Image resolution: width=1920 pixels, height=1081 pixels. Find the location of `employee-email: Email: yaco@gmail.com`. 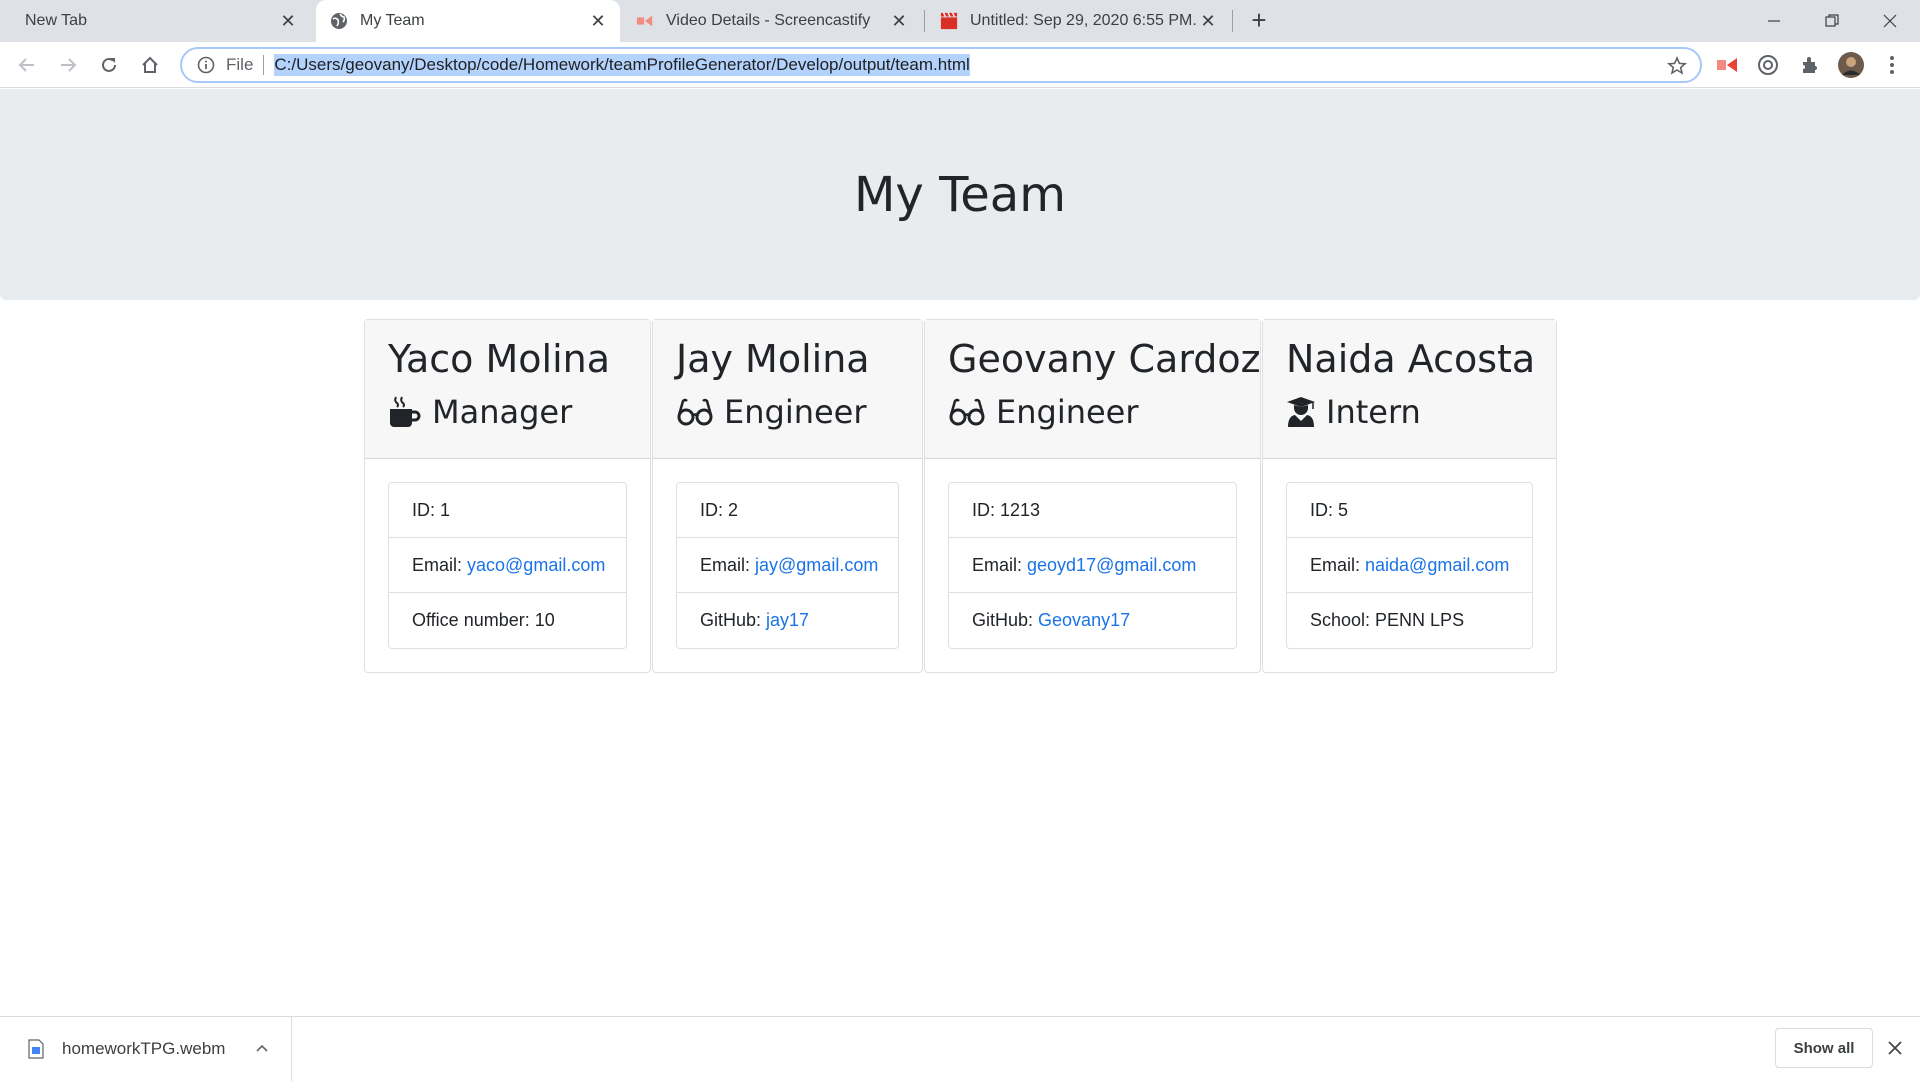

employee-email: Email: yaco@gmail.com is located at coordinates (507, 565).